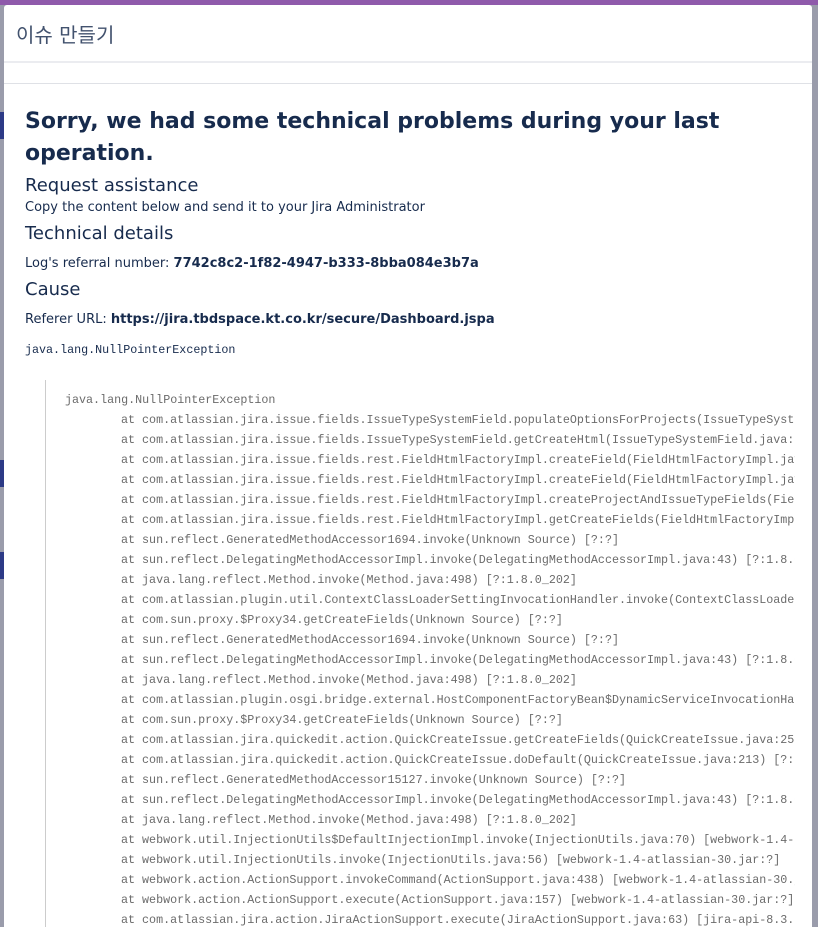 The image size is (818, 927). What do you see at coordinates (408, 34) in the screenshot?
I see `dialog-header: 이슈 만들기` at bounding box center [408, 34].